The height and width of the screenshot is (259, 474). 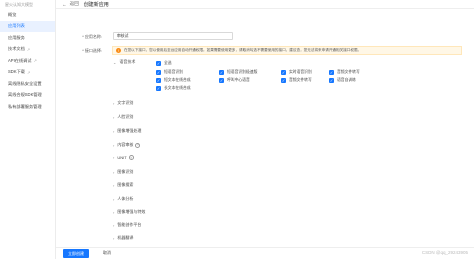 What do you see at coordinates (123, 185) in the screenshot?
I see `group-image-search: › 图像搜索` at bounding box center [123, 185].